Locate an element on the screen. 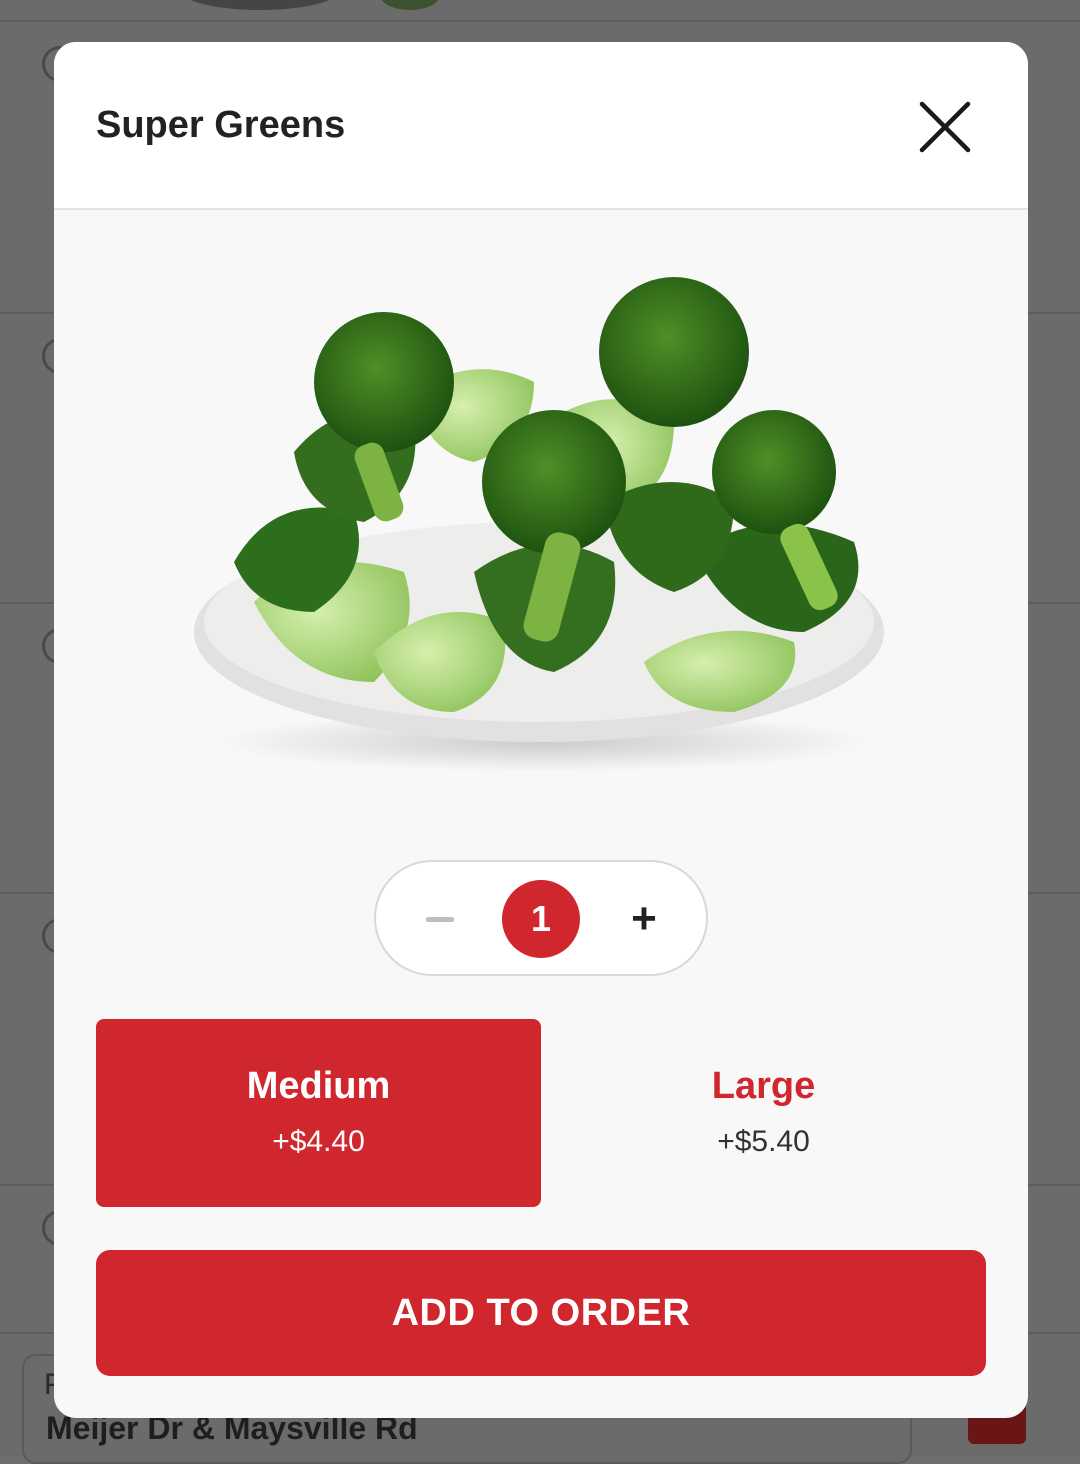 This screenshot has width=1080, height=1464. minus-icon is located at coordinates (440, 919).